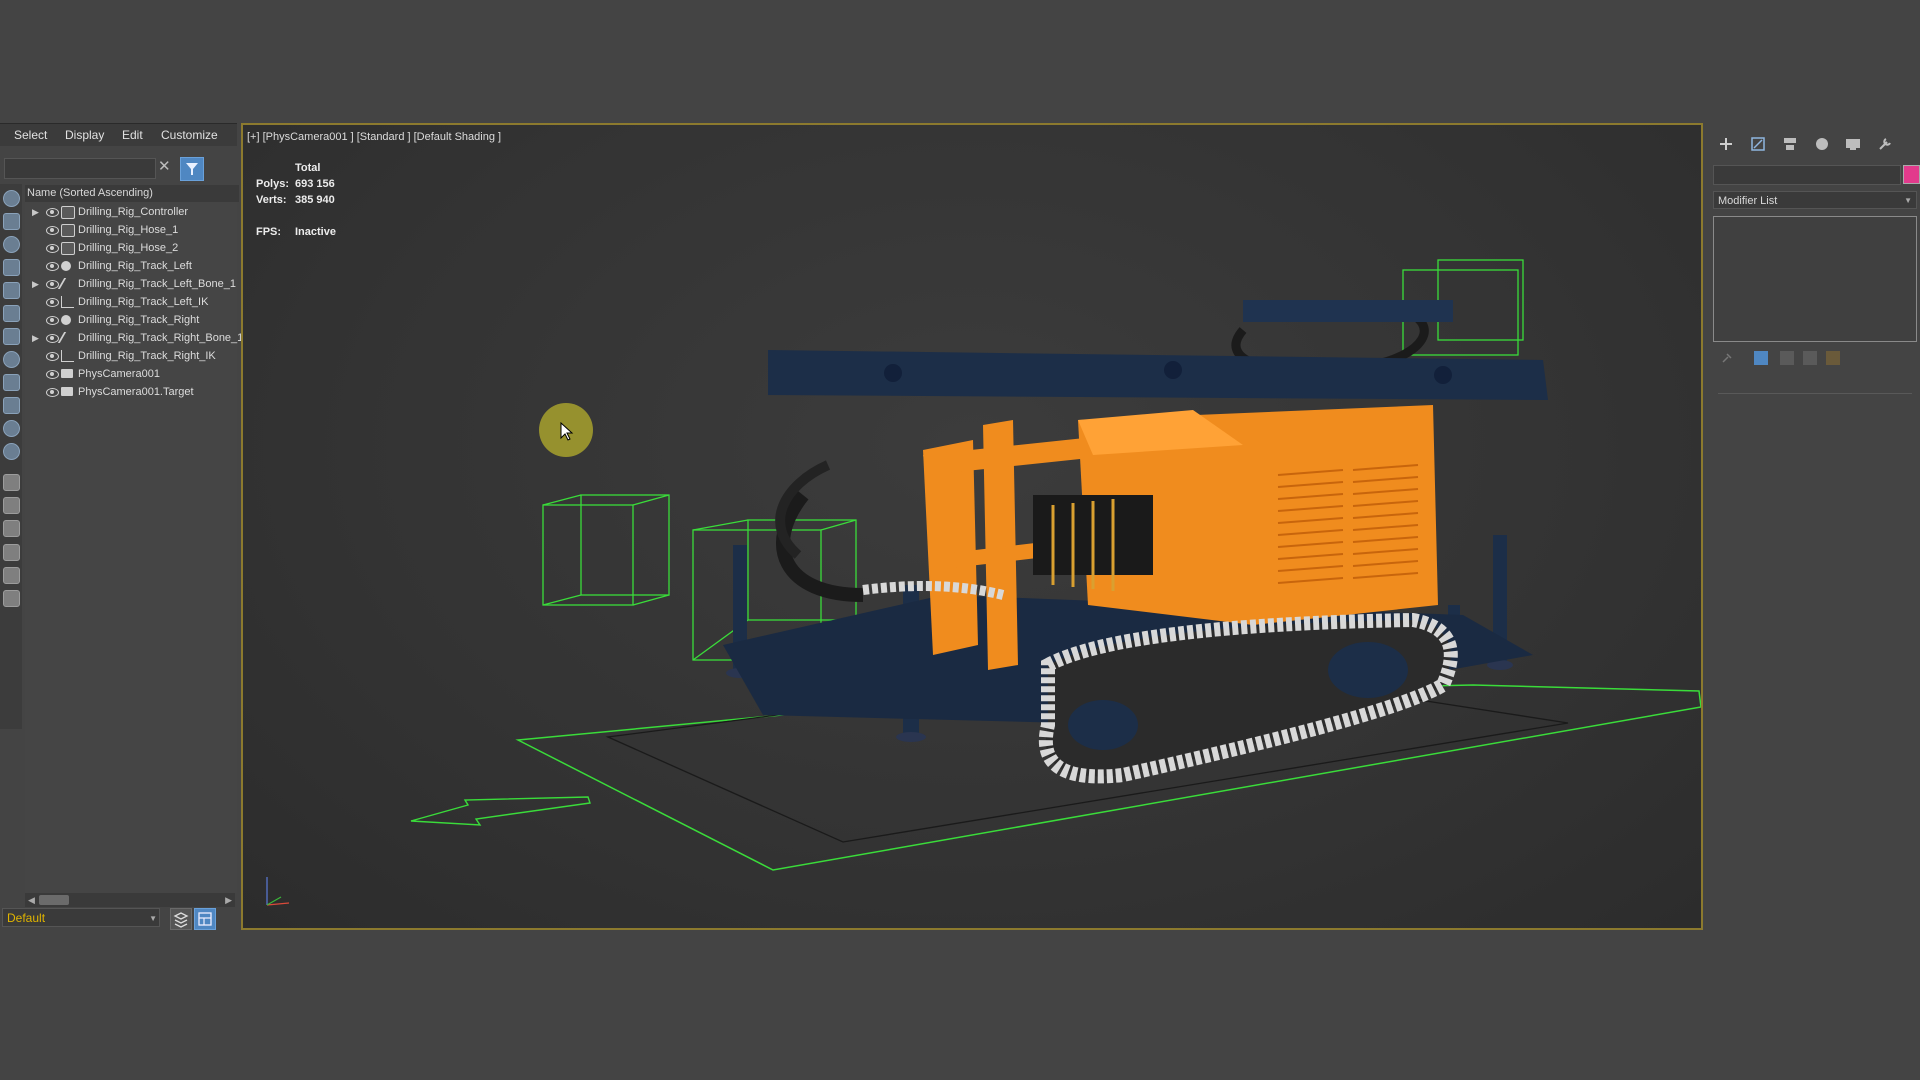  Describe the element at coordinates (1790, 144) in the screenshot. I see `hierarchy-icon` at that location.